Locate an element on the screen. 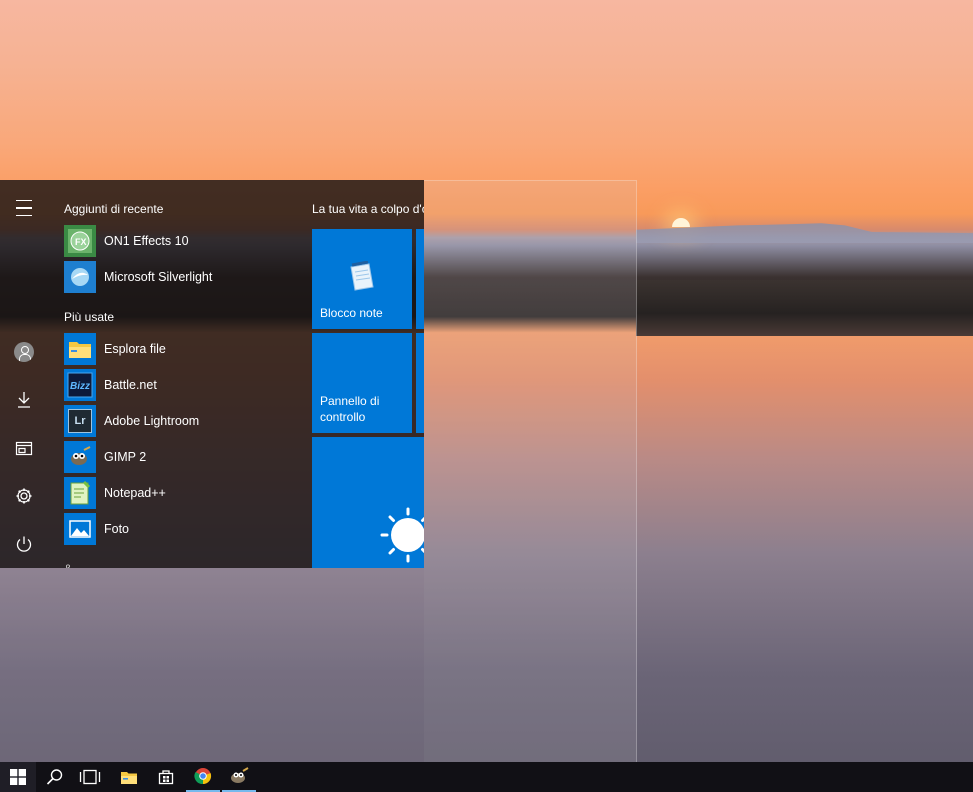 Image resolution: width=973 pixels, height=792 pixels. taskbar-chrome is located at coordinates (203, 777).